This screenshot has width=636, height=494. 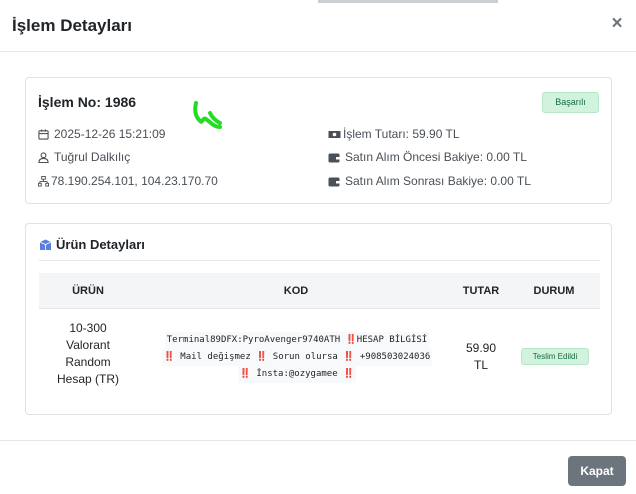 What do you see at coordinates (88, 328) in the screenshot?
I see `product-name-line: 10-300` at bounding box center [88, 328].